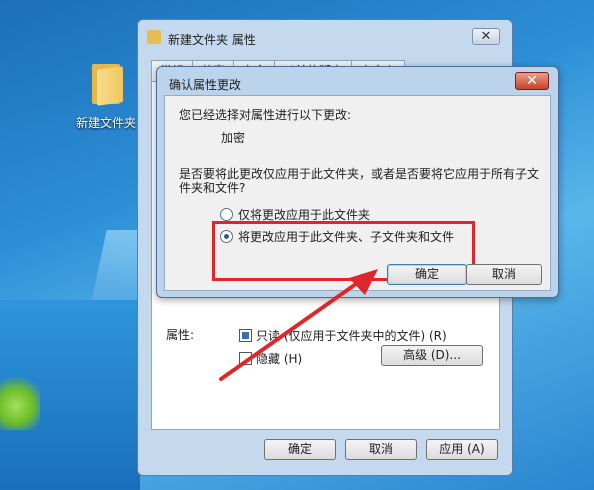  What do you see at coordinates (180, 335) in the screenshot?
I see `attributes-label: 属性:` at bounding box center [180, 335].